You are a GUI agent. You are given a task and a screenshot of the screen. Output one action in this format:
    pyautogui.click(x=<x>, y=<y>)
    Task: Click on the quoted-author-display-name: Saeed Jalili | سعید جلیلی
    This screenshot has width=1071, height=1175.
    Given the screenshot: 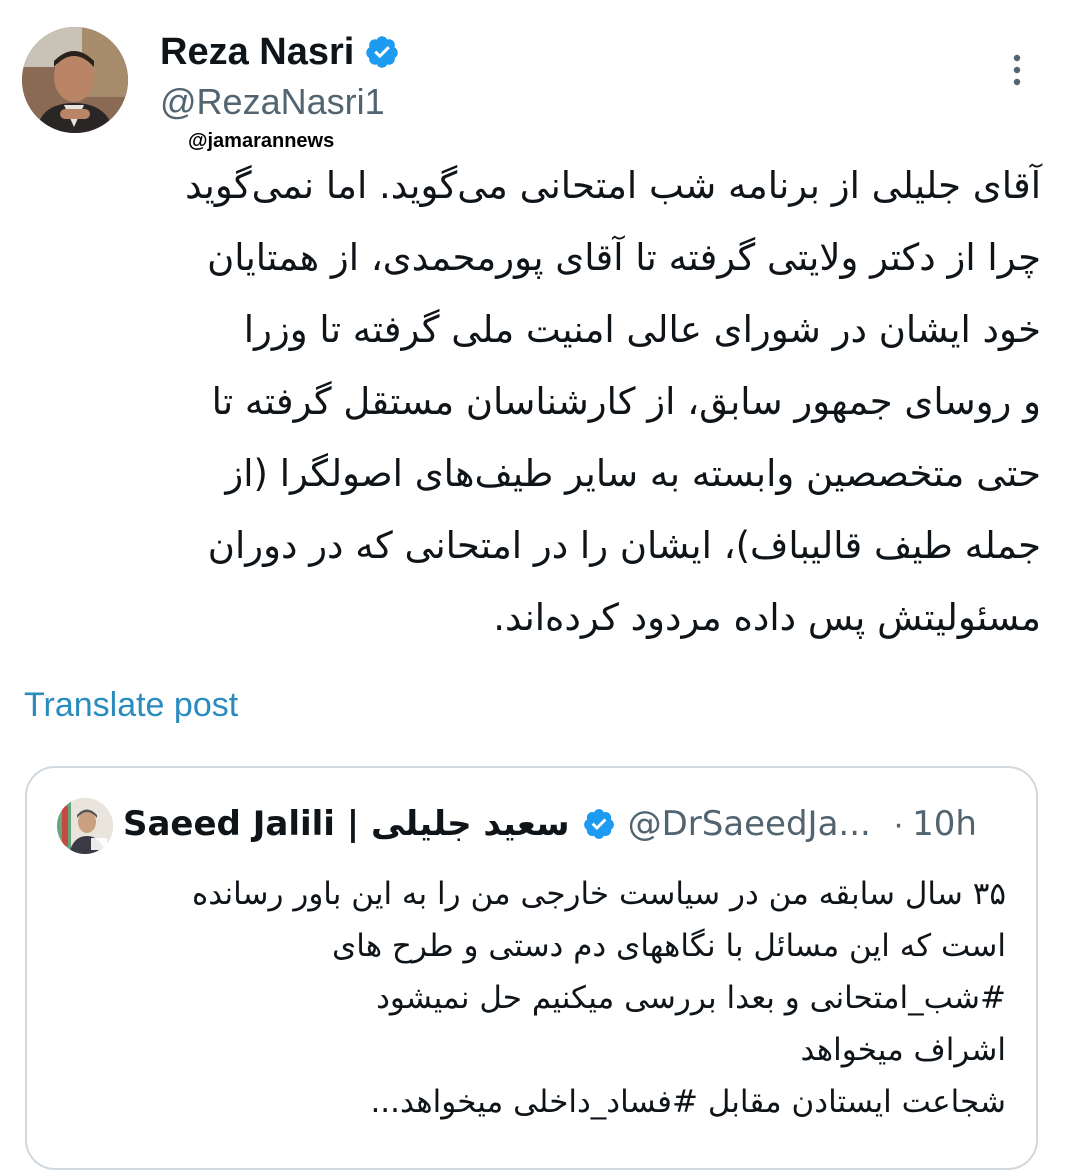 What is the action you would take?
    pyautogui.click(x=346, y=824)
    